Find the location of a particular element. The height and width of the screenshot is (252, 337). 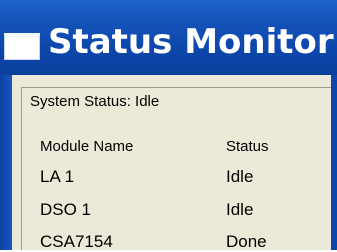

module-name-cell: CSA7154 is located at coordinates (76, 241).